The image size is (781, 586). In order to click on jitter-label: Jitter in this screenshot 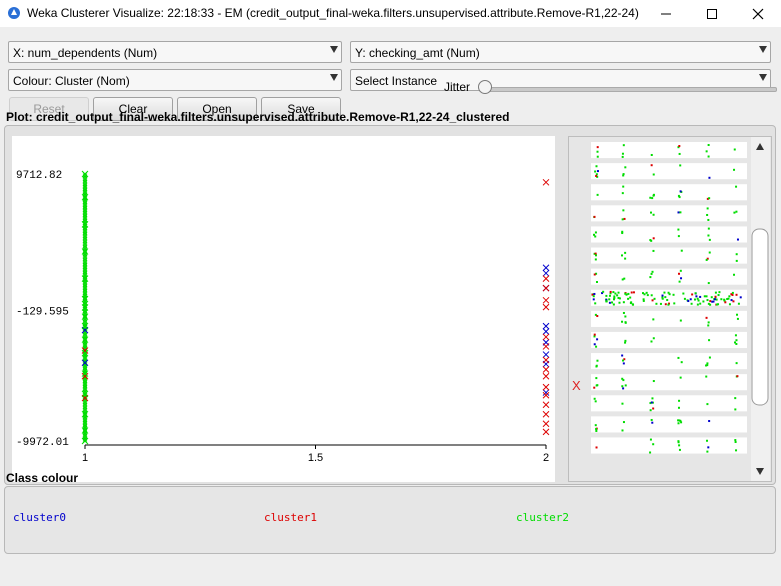, I will do `click(457, 87)`.